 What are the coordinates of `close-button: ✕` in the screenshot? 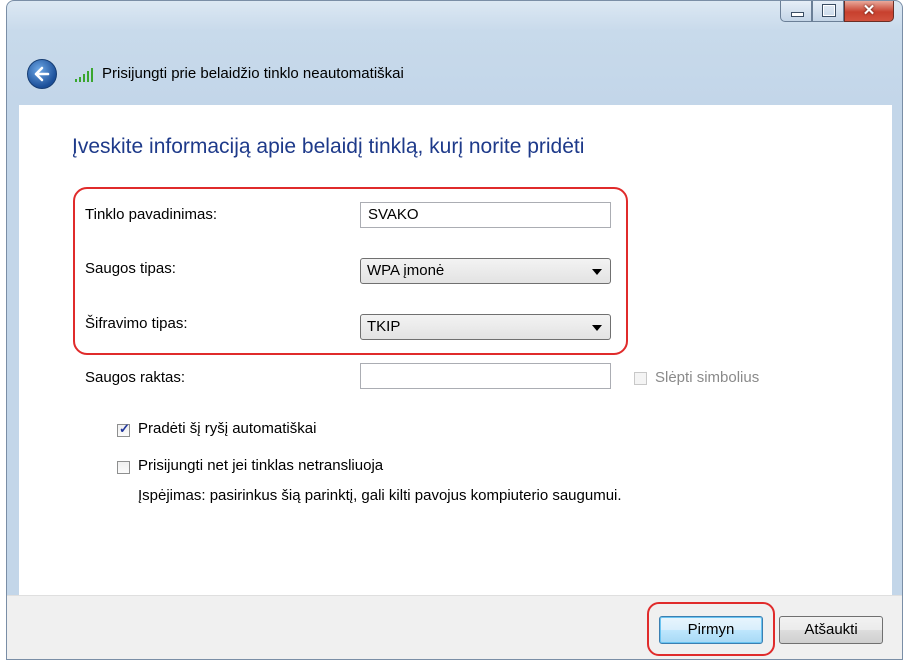 It's located at (869, 11).